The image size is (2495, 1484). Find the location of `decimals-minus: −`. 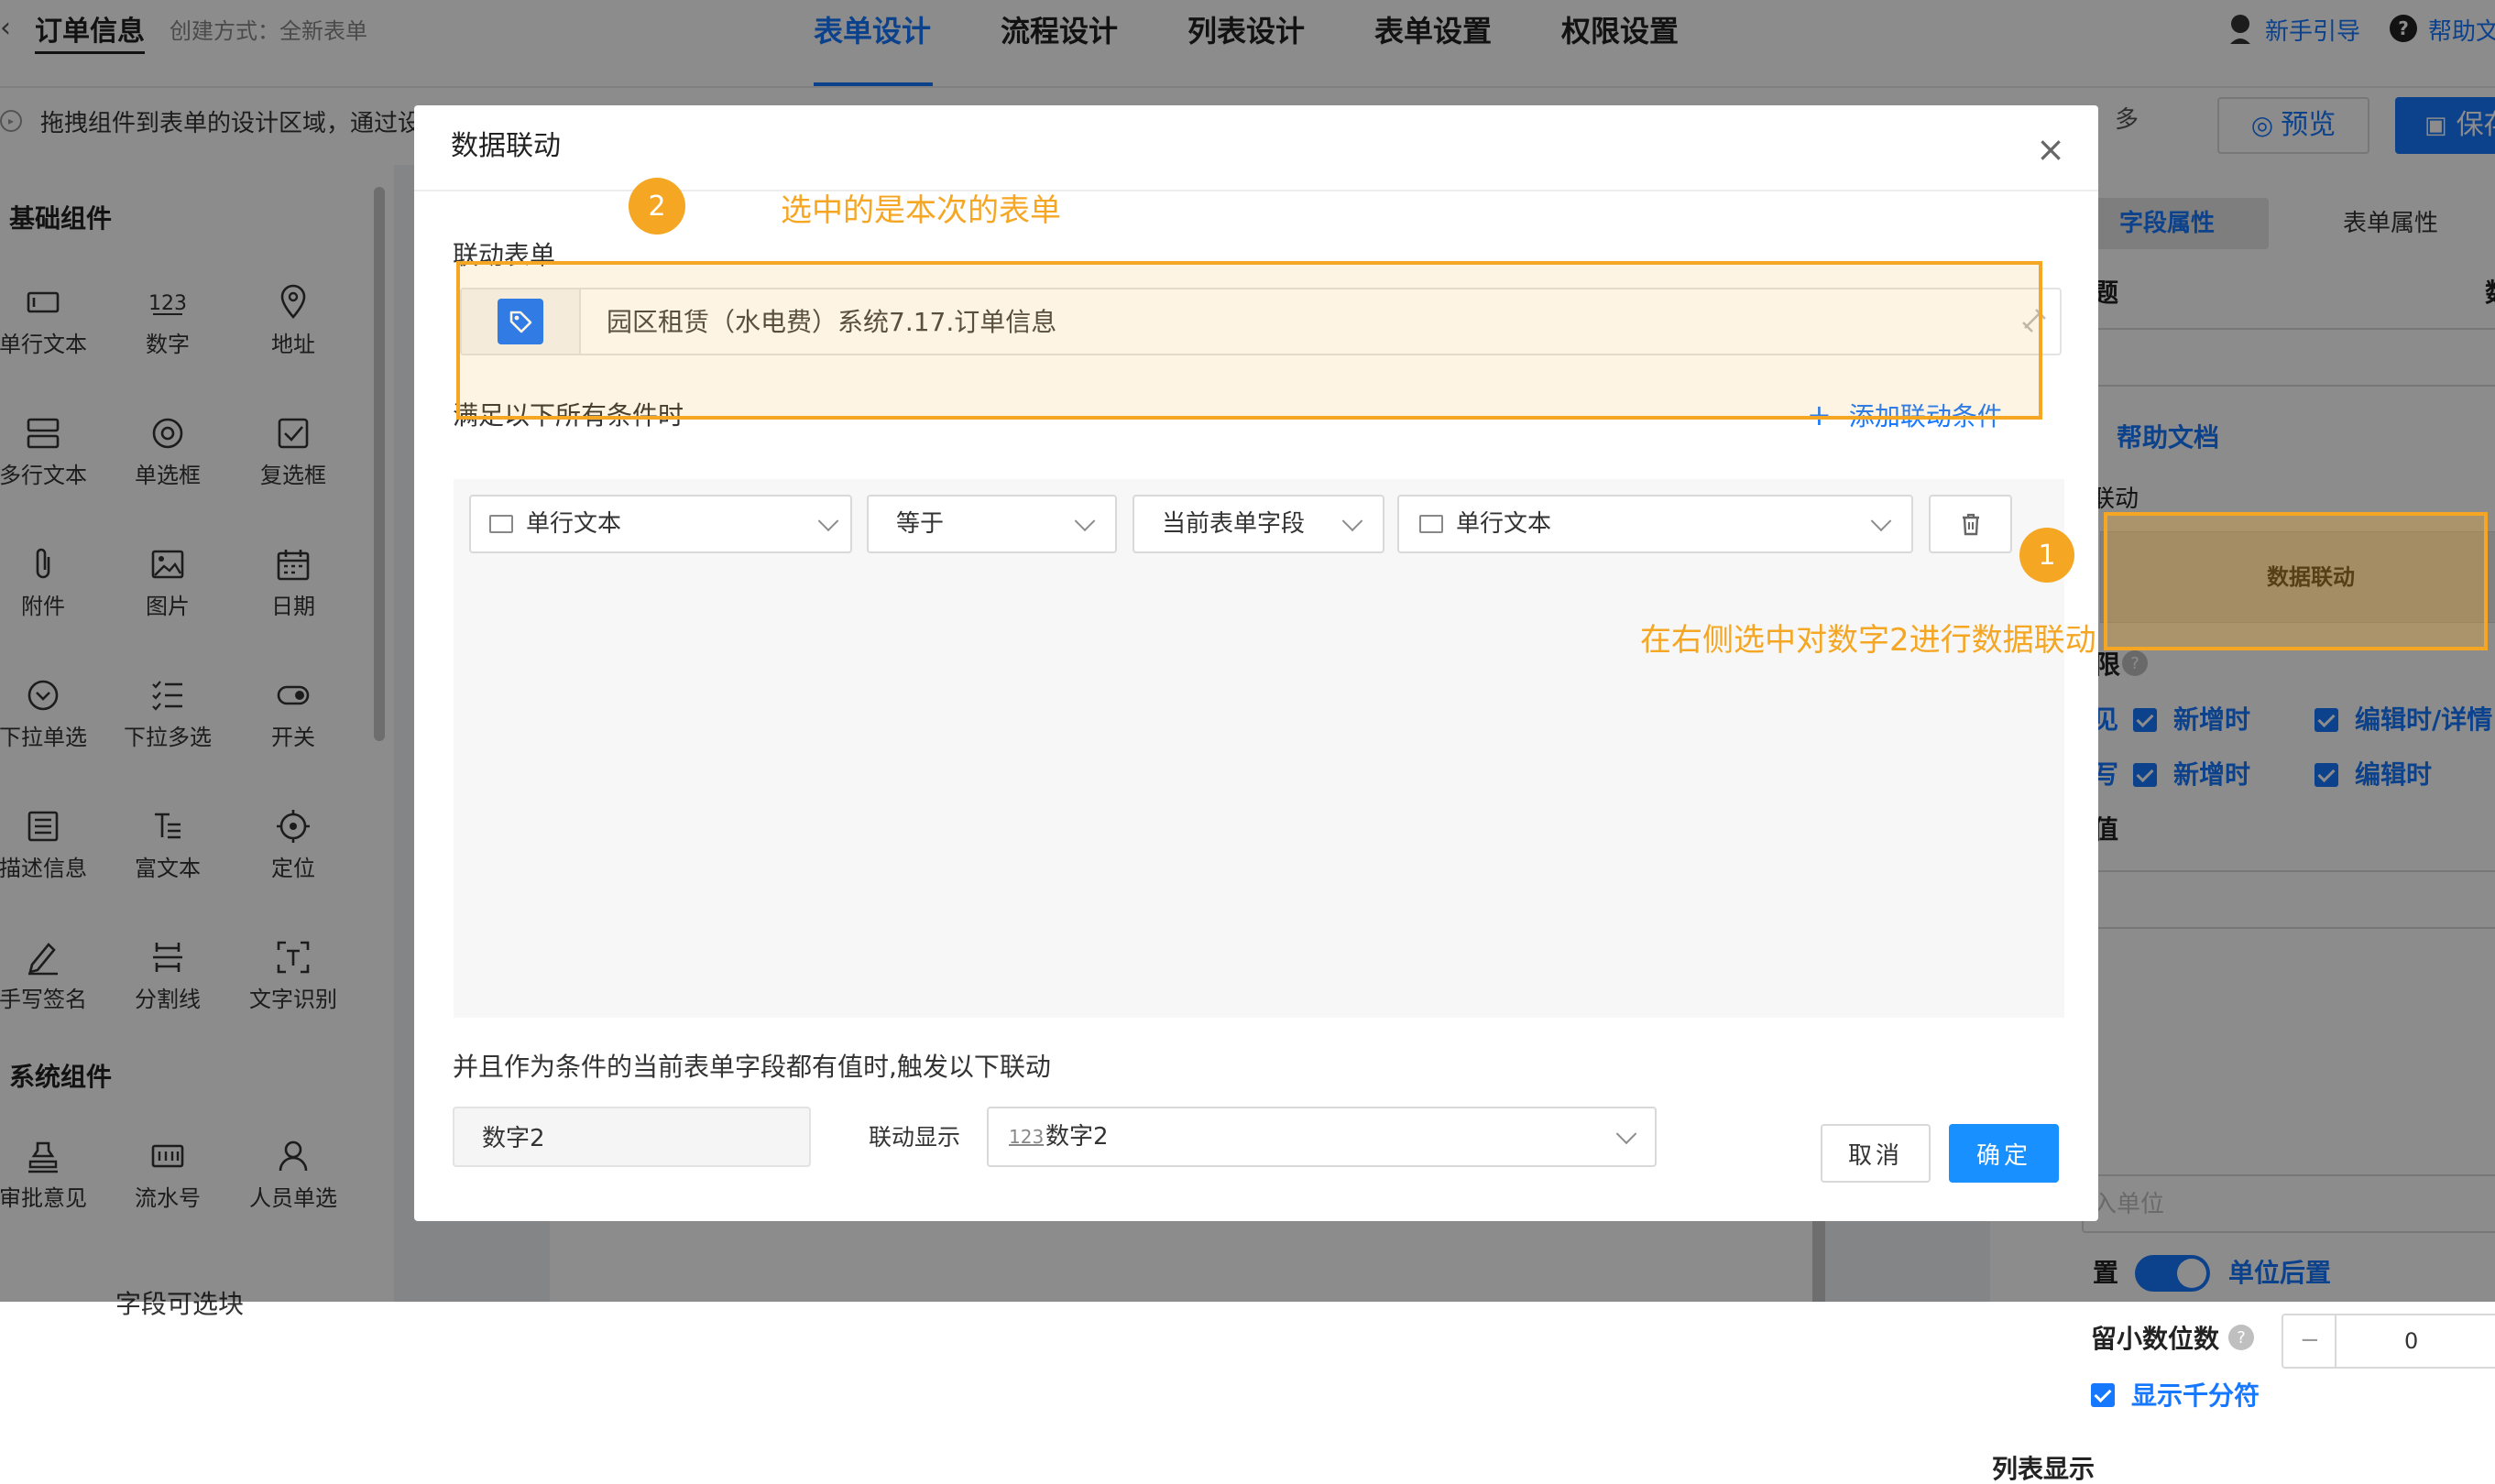

decimals-minus: − is located at coordinates (2310, 1340).